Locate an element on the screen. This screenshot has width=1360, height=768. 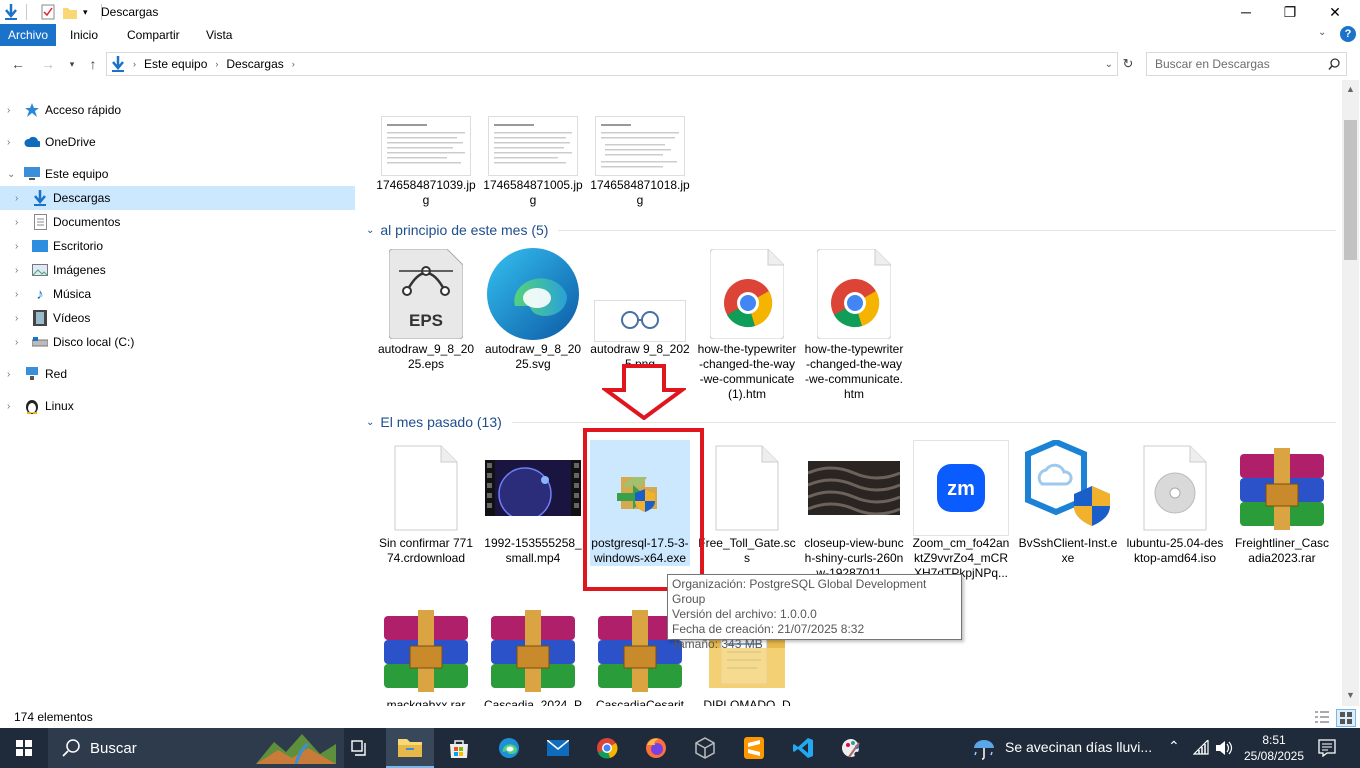
file-item: Free_Toll_Gate.scs is located at coordinates (747, 503).